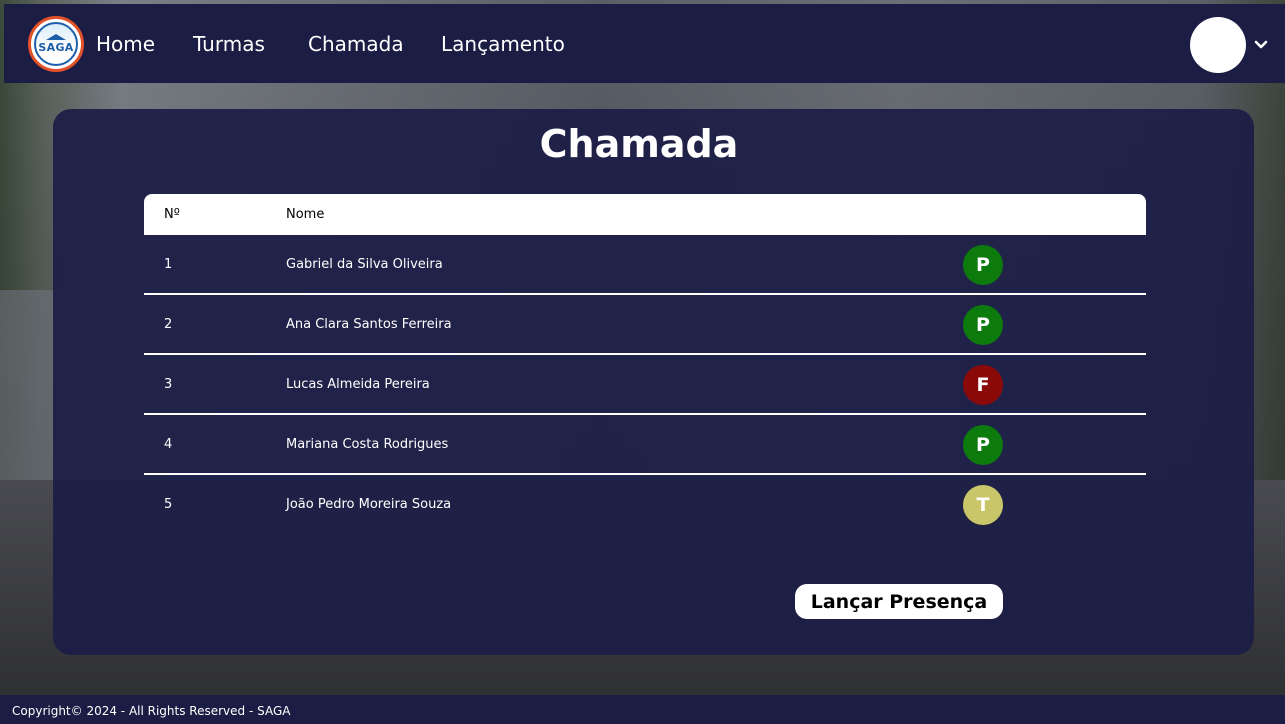 The width and height of the screenshot is (1285, 724). What do you see at coordinates (983, 505) in the screenshot?
I see `attendance-status-button: T` at bounding box center [983, 505].